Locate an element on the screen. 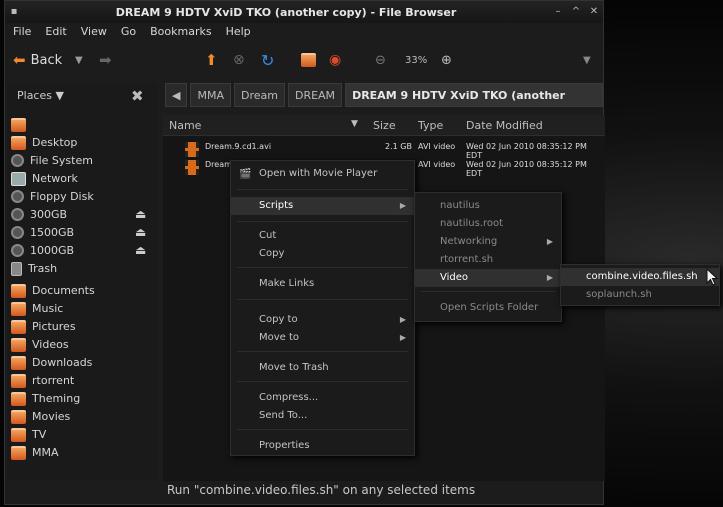  sidebar-item-file-system: File System is located at coordinates (52, 160).